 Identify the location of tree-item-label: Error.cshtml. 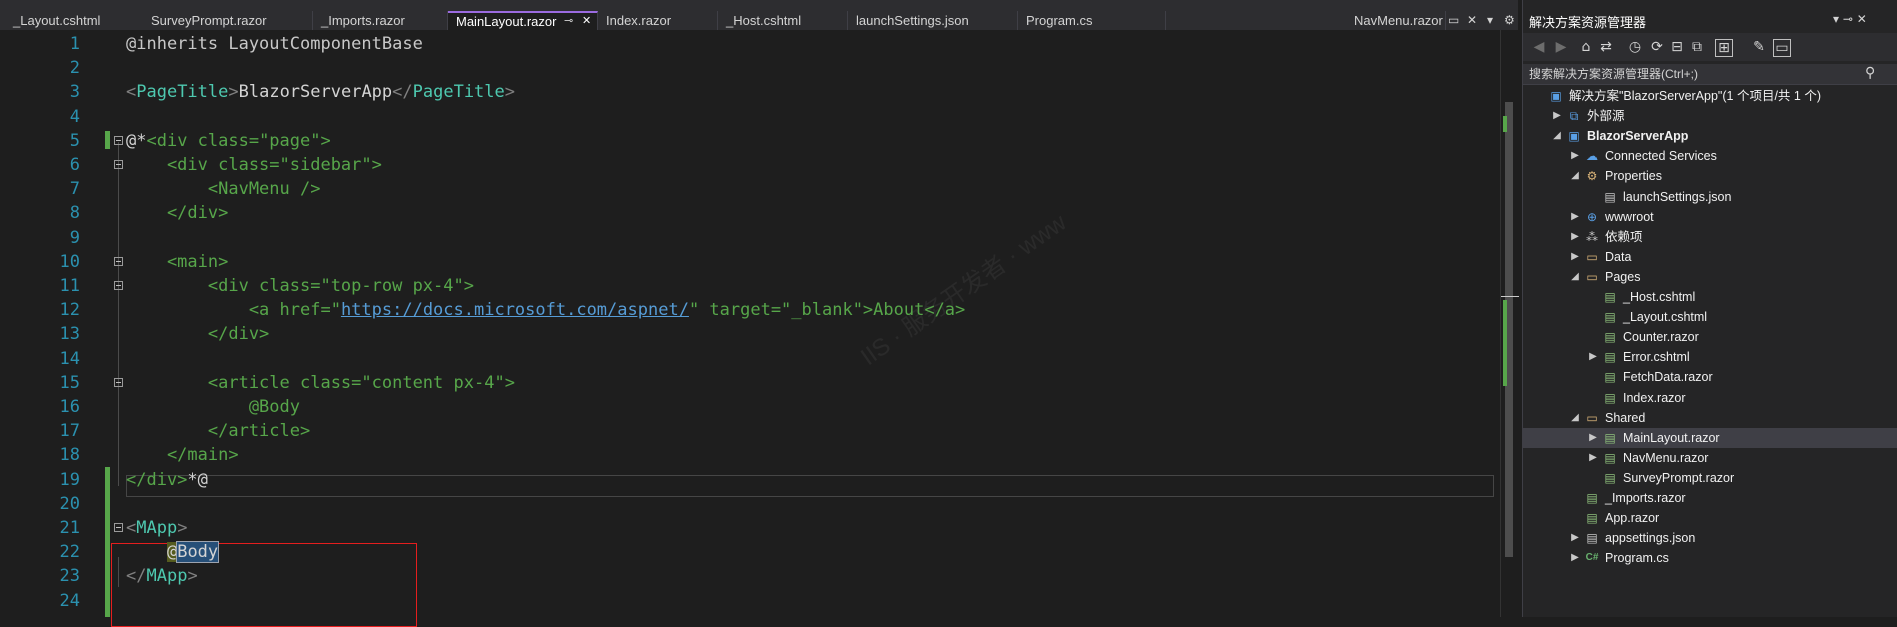
(1656, 357).